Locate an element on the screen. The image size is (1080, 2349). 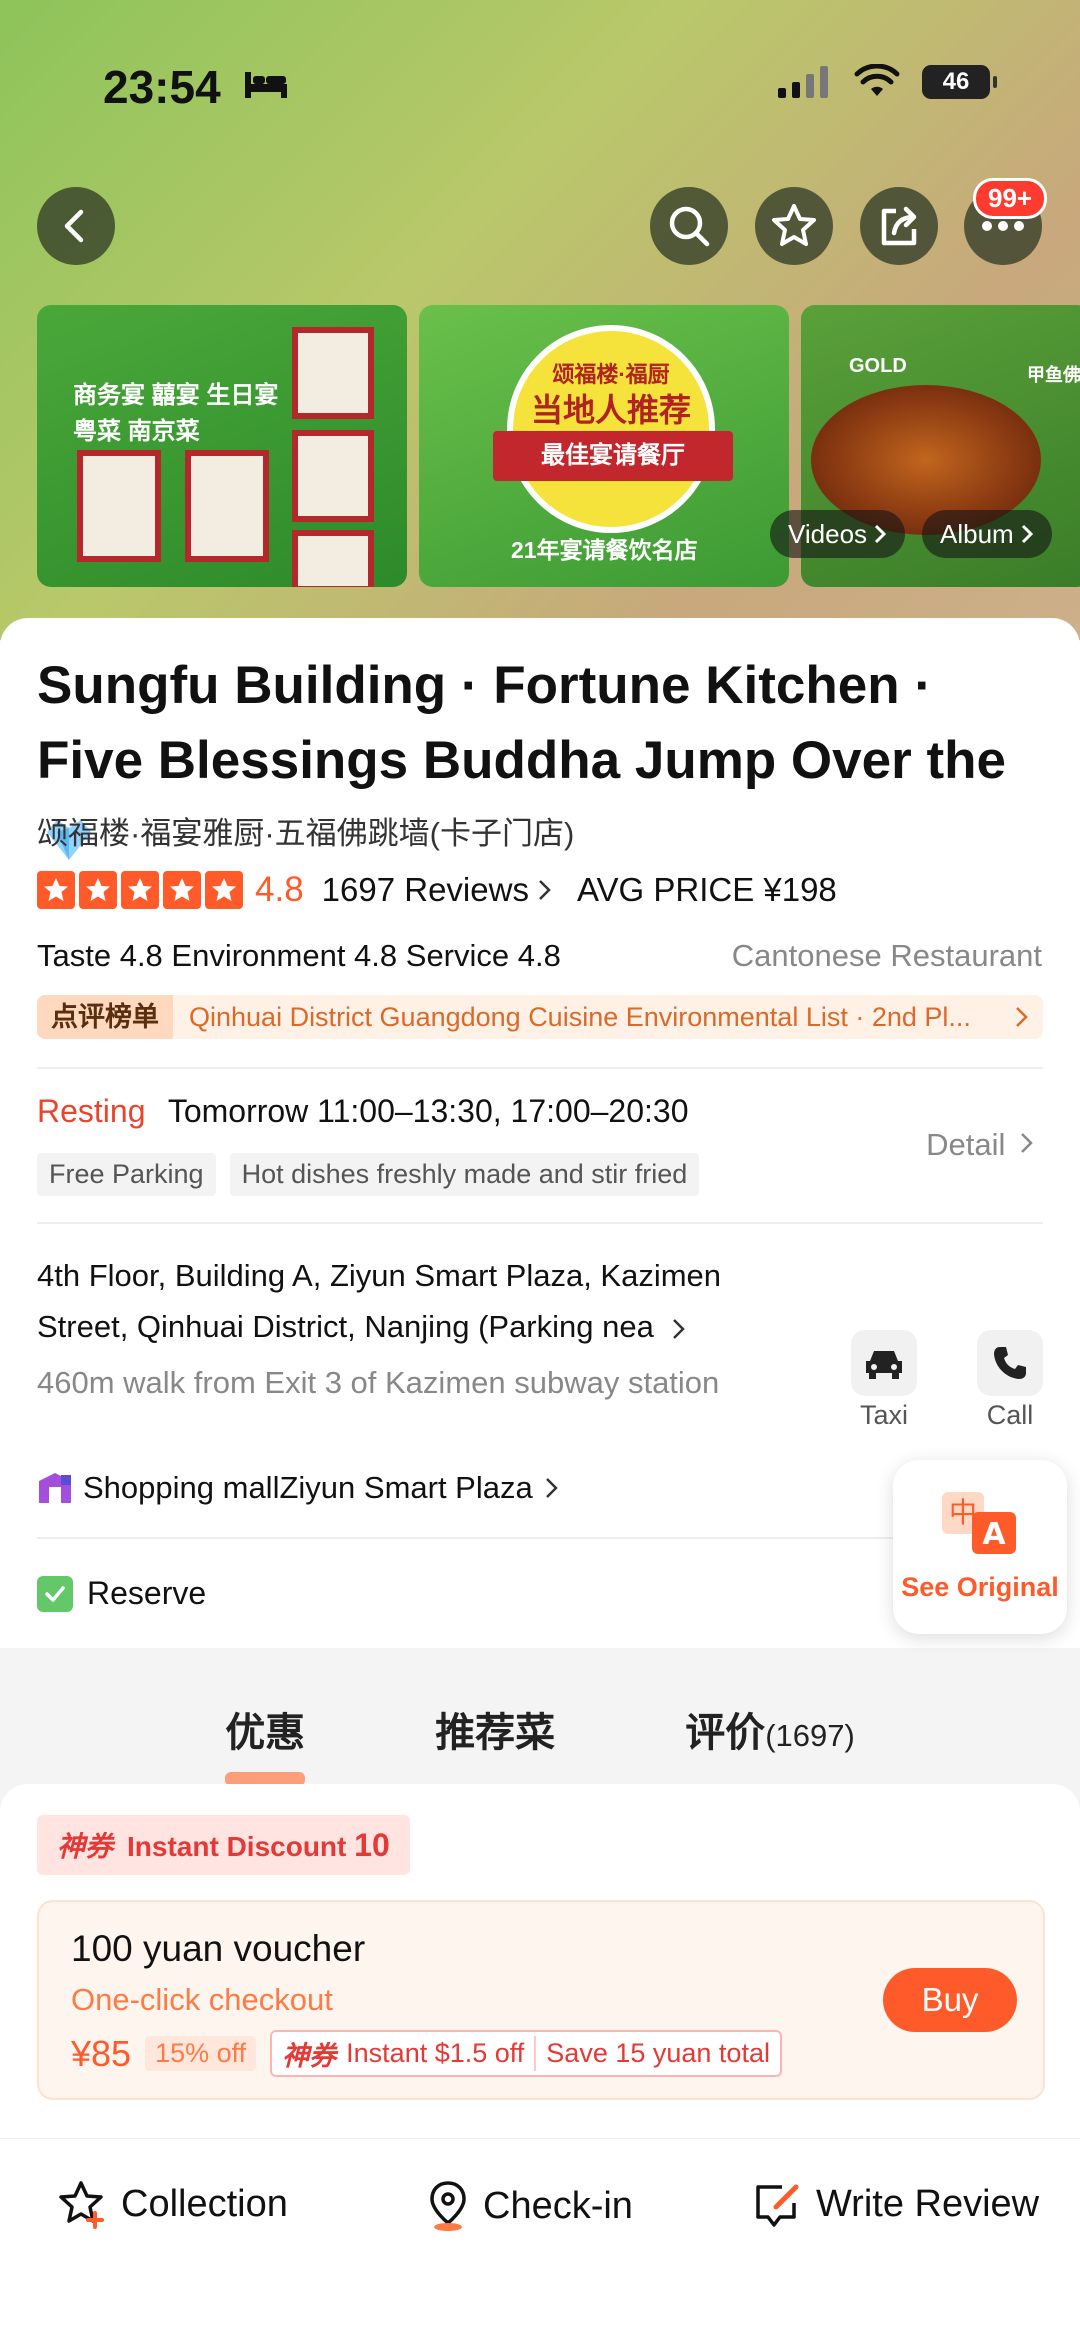
hours-detail-link: Detail is located at coordinates (981, 1145).